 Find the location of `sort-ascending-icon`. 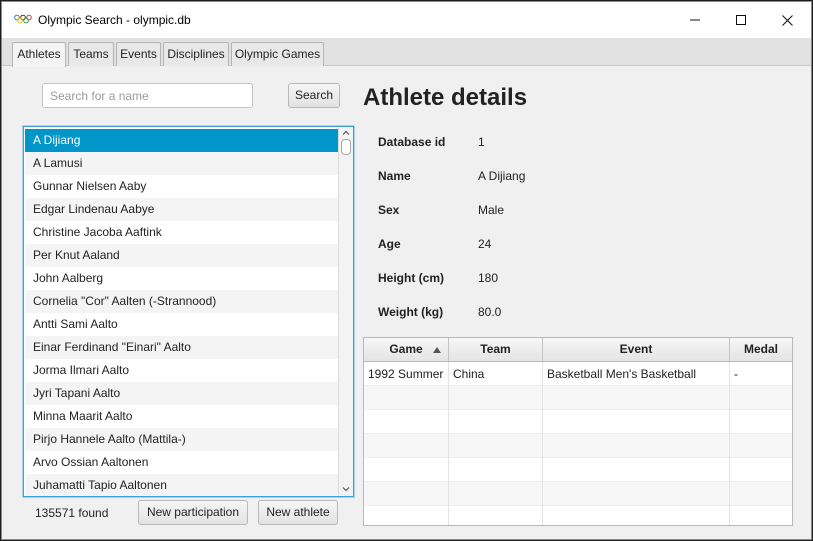

sort-ascending-icon is located at coordinates (437, 350).